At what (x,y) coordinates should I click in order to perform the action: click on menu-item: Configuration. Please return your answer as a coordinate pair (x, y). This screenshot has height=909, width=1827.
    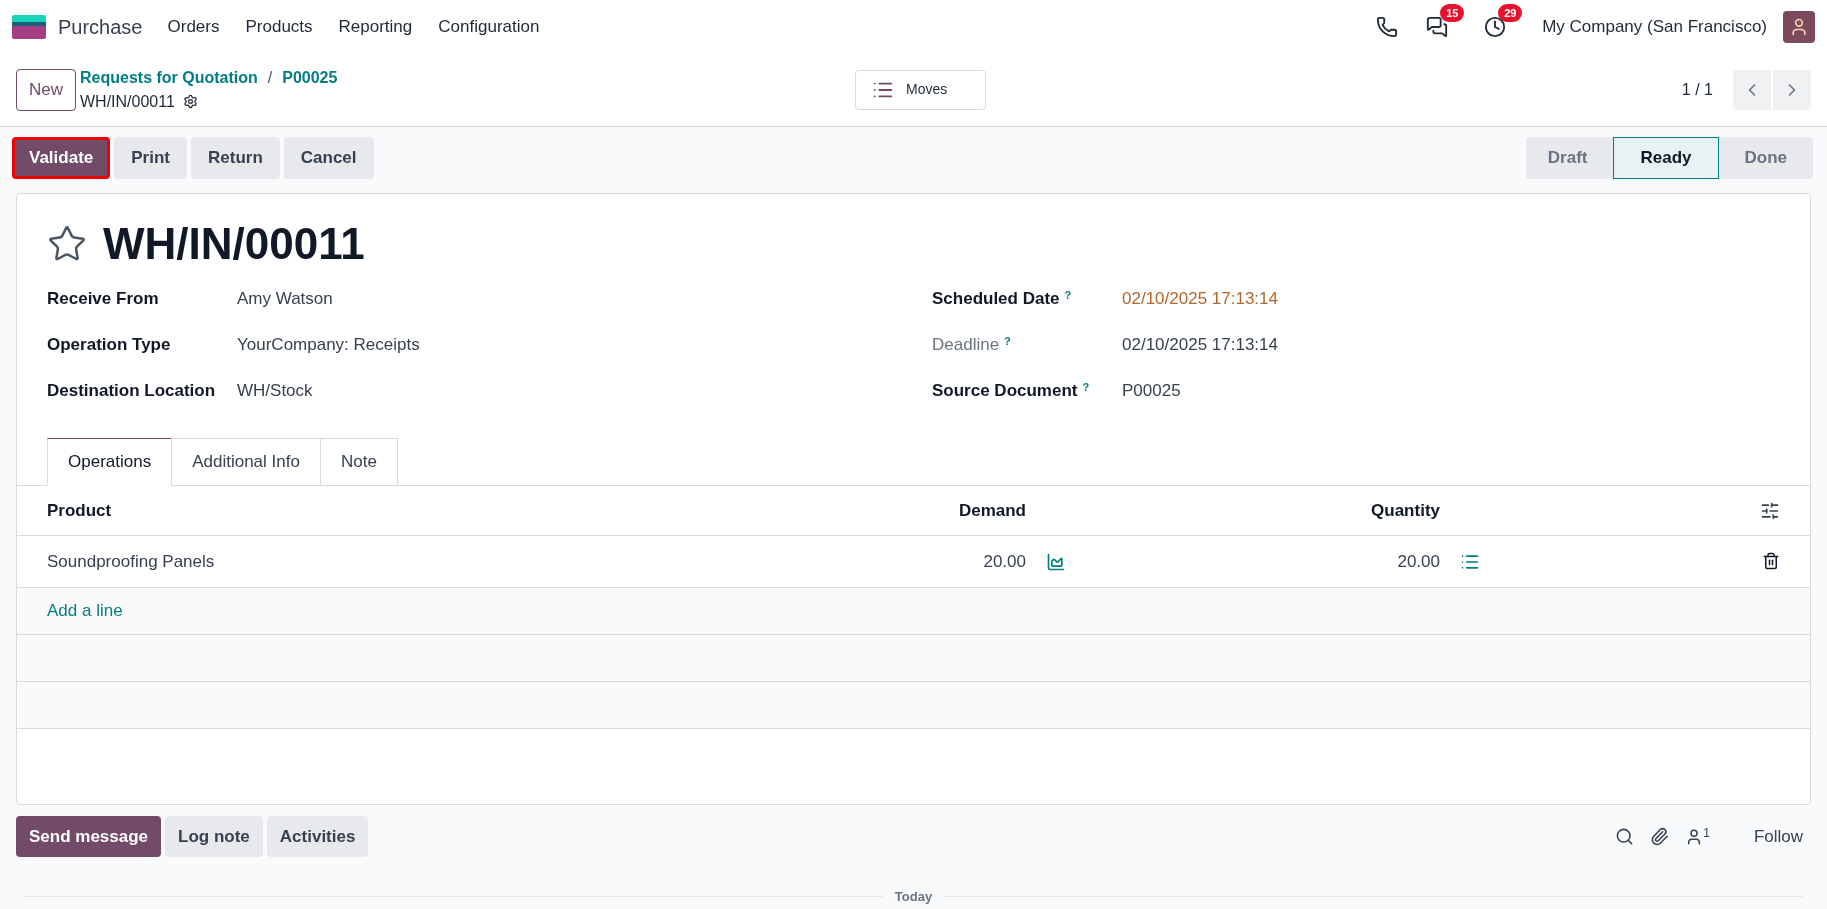
    Looking at the image, I should click on (489, 26).